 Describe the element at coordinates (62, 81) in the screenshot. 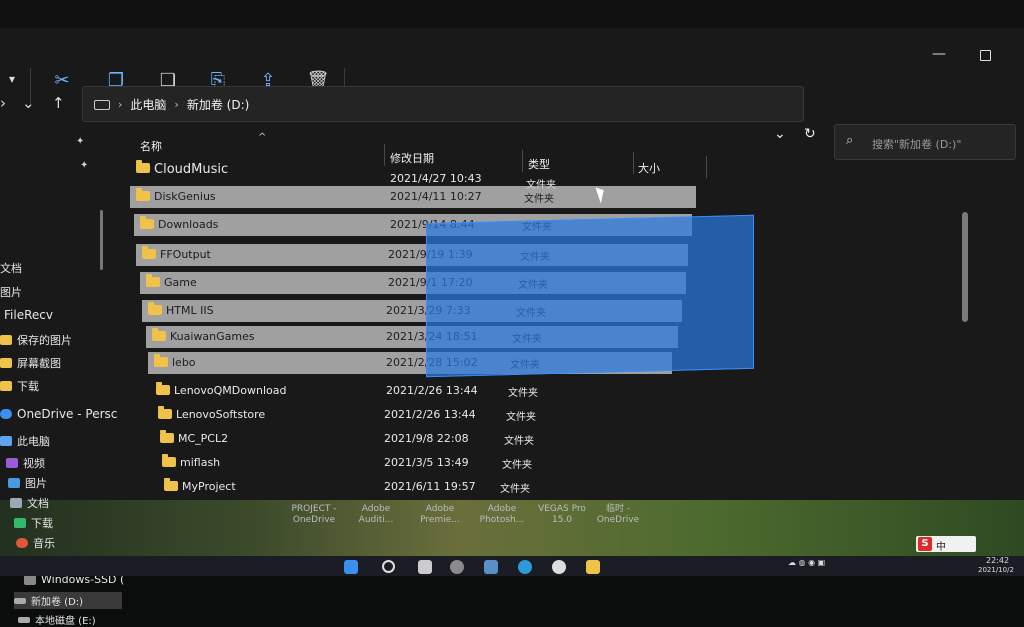

I see `cut-icon: ✂` at that location.